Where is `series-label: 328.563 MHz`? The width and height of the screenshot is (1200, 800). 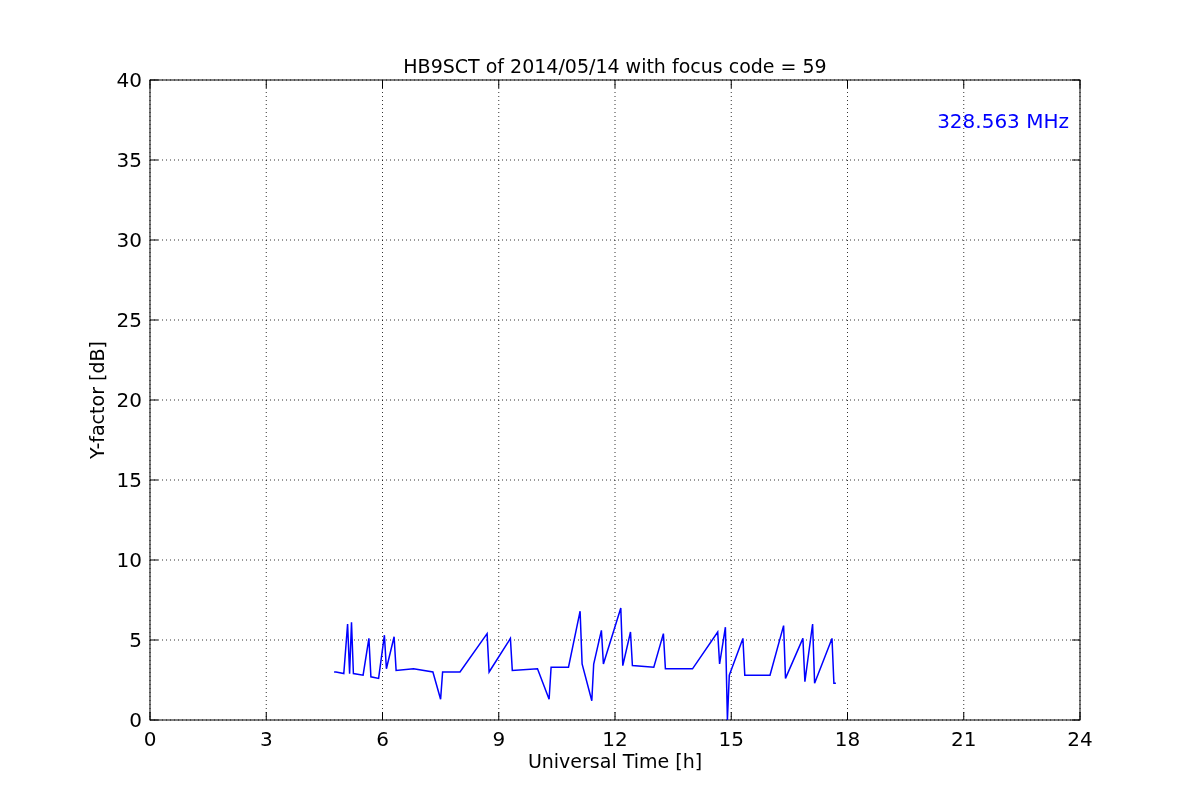
series-label: 328.563 MHz is located at coordinates (1003, 121).